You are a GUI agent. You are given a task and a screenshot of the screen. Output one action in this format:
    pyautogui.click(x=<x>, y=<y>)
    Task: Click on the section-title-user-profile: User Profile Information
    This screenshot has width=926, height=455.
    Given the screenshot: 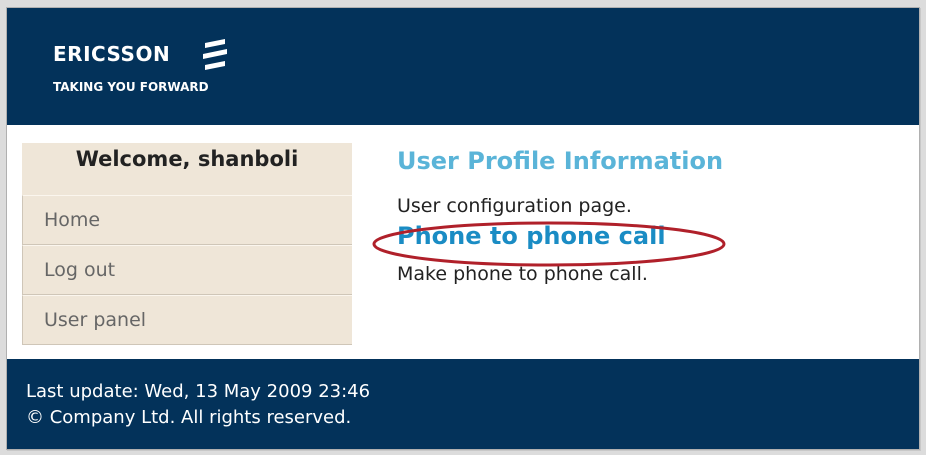 What is the action you would take?
    pyautogui.click(x=647, y=161)
    